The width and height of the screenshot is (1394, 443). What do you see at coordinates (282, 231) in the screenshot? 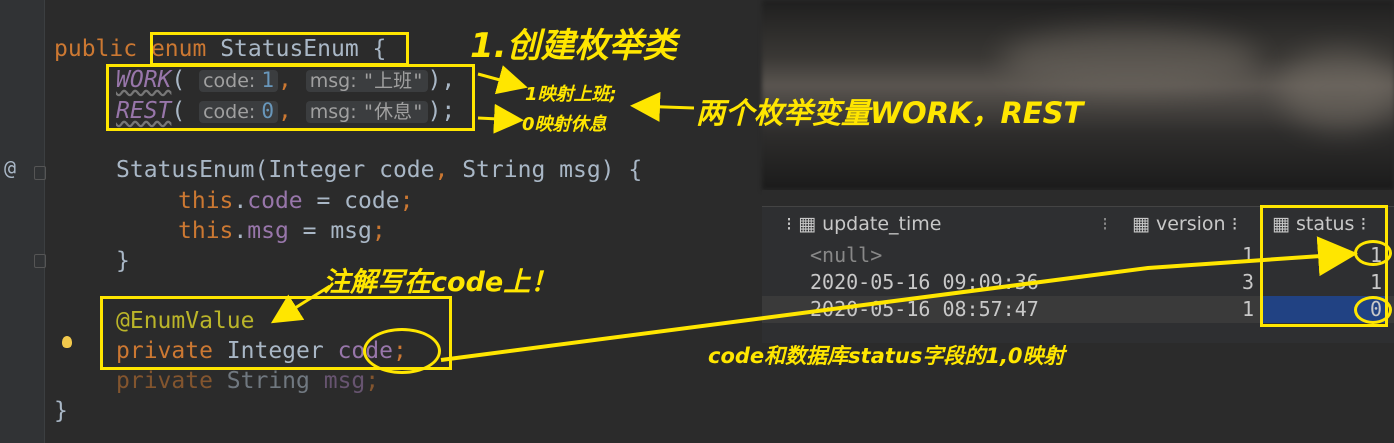
I see `code-line-assign-msg: this.msg = msg;` at bounding box center [282, 231].